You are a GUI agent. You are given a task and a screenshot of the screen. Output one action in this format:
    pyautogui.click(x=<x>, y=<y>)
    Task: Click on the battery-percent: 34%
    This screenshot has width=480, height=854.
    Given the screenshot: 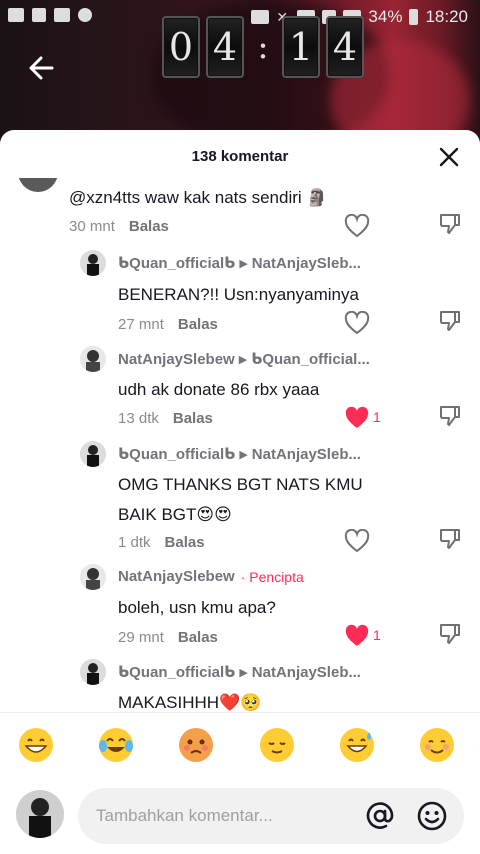 What is the action you would take?
    pyautogui.click(x=385, y=16)
    